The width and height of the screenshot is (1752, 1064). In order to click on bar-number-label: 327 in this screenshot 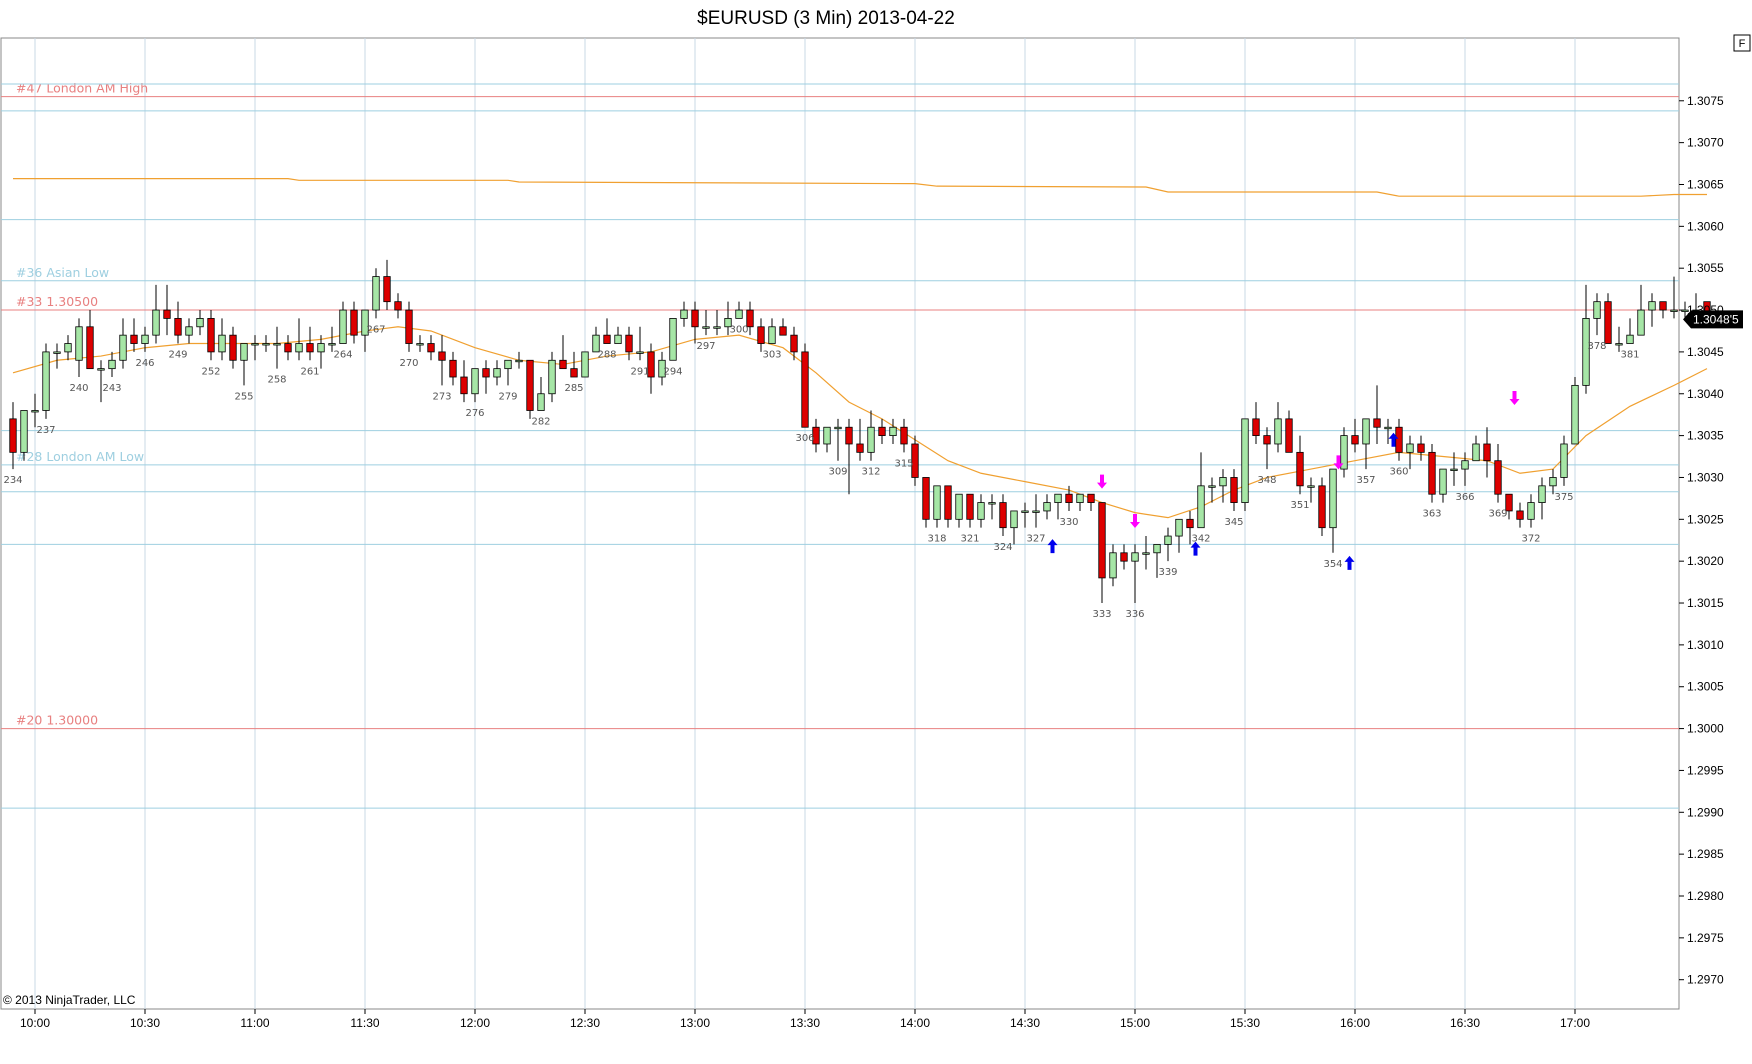, I will do `click(1035, 539)`.